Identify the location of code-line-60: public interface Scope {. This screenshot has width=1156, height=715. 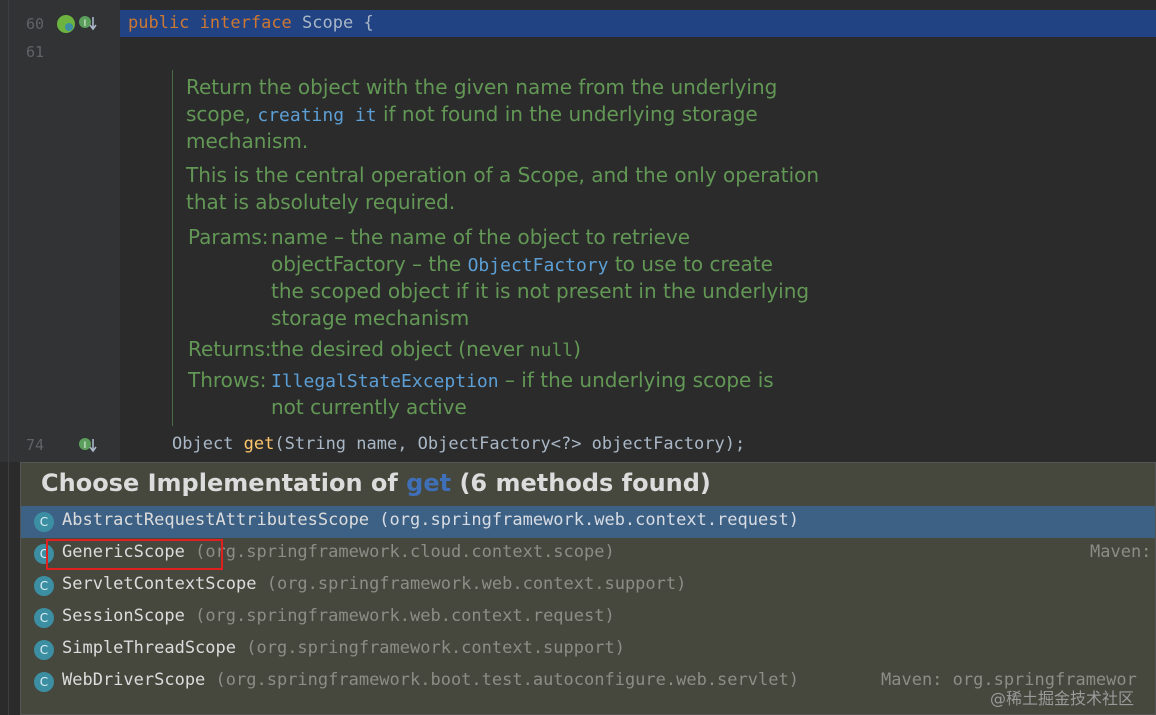
(251, 23).